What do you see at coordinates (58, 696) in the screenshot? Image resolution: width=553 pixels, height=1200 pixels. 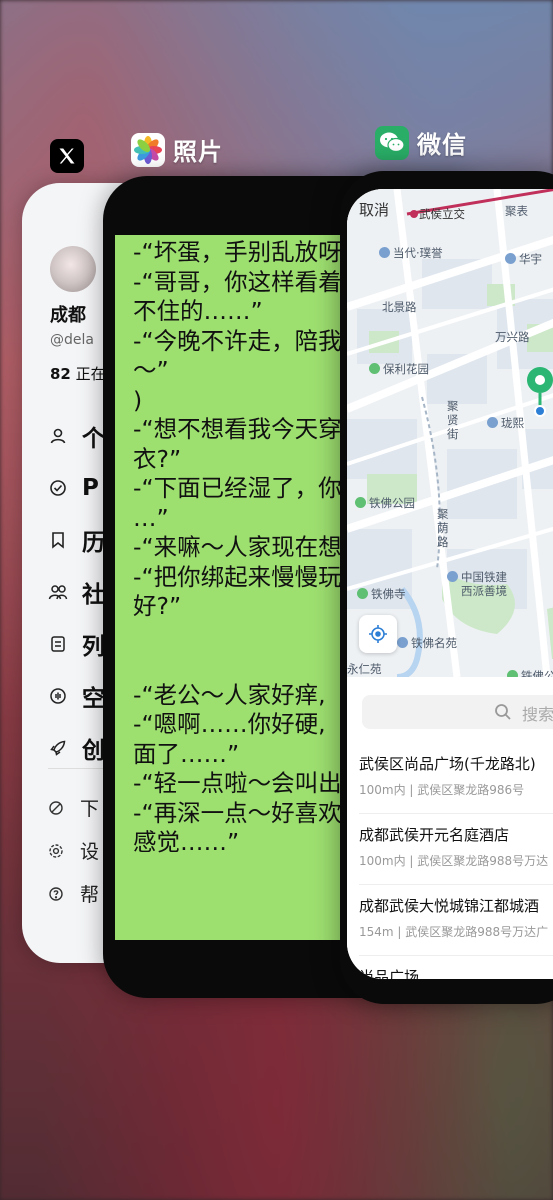 I see `spaces-icon` at bounding box center [58, 696].